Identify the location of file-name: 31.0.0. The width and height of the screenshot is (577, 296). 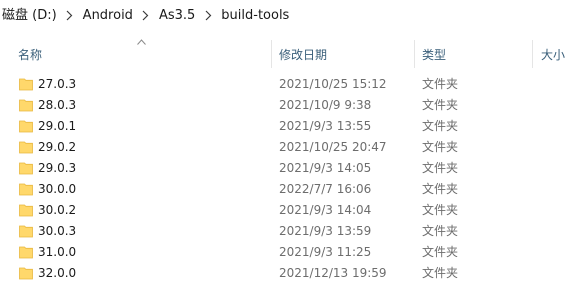
(57, 252).